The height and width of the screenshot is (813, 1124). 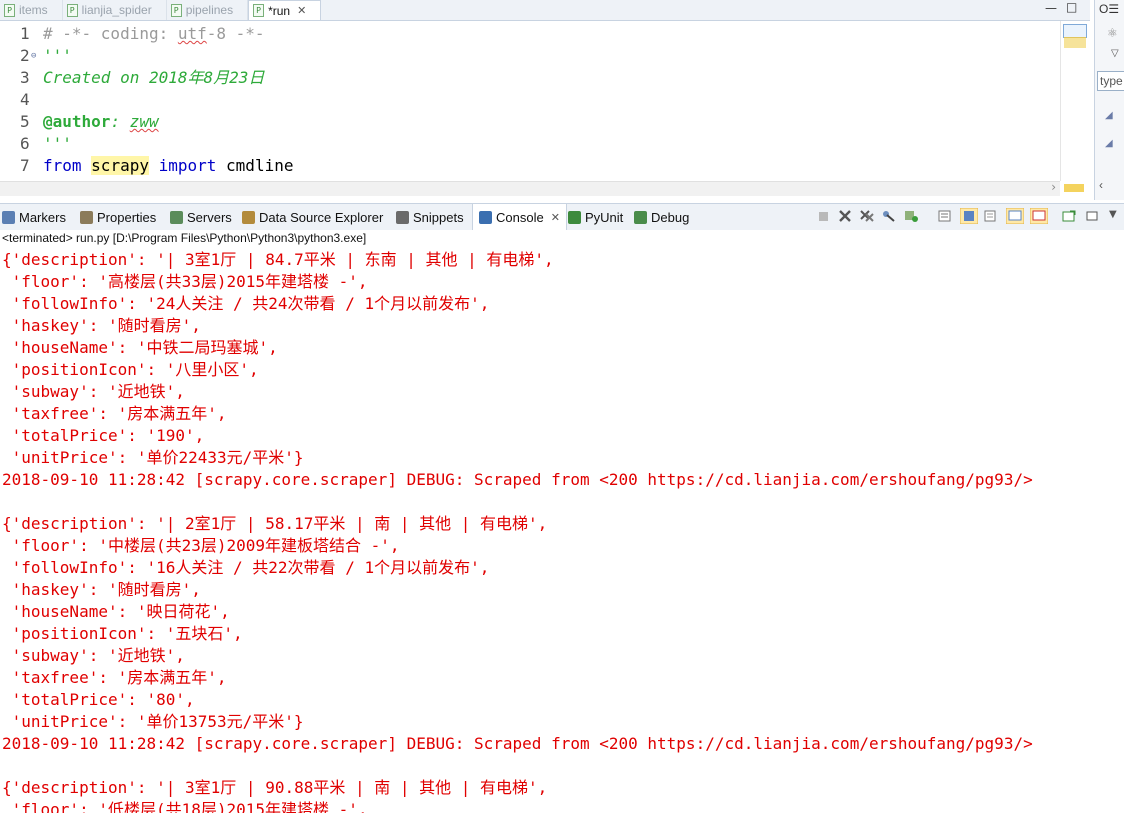 I want to click on view-tab-debug: Debug, so click(x=661, y=217).